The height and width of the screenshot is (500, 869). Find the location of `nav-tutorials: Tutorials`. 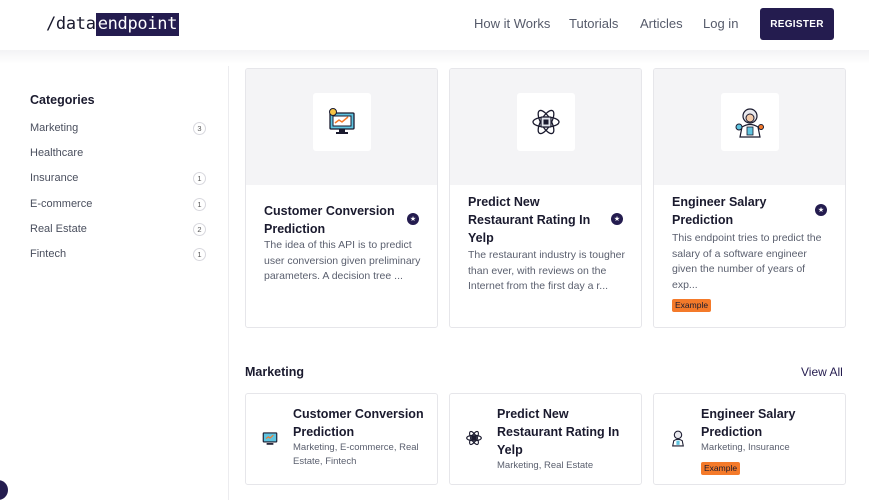

nav-tutorials: Tutorials is located at coordinates (593, 23).